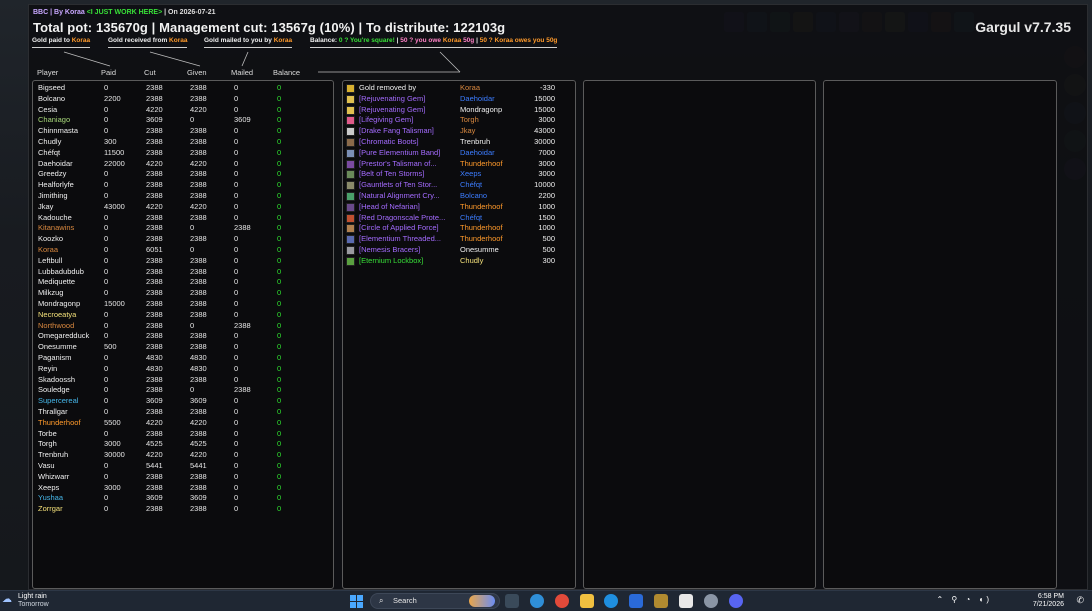  I want to click on table-row: Bolcano 2200 2388 2388 0 0, so click(183, 99).